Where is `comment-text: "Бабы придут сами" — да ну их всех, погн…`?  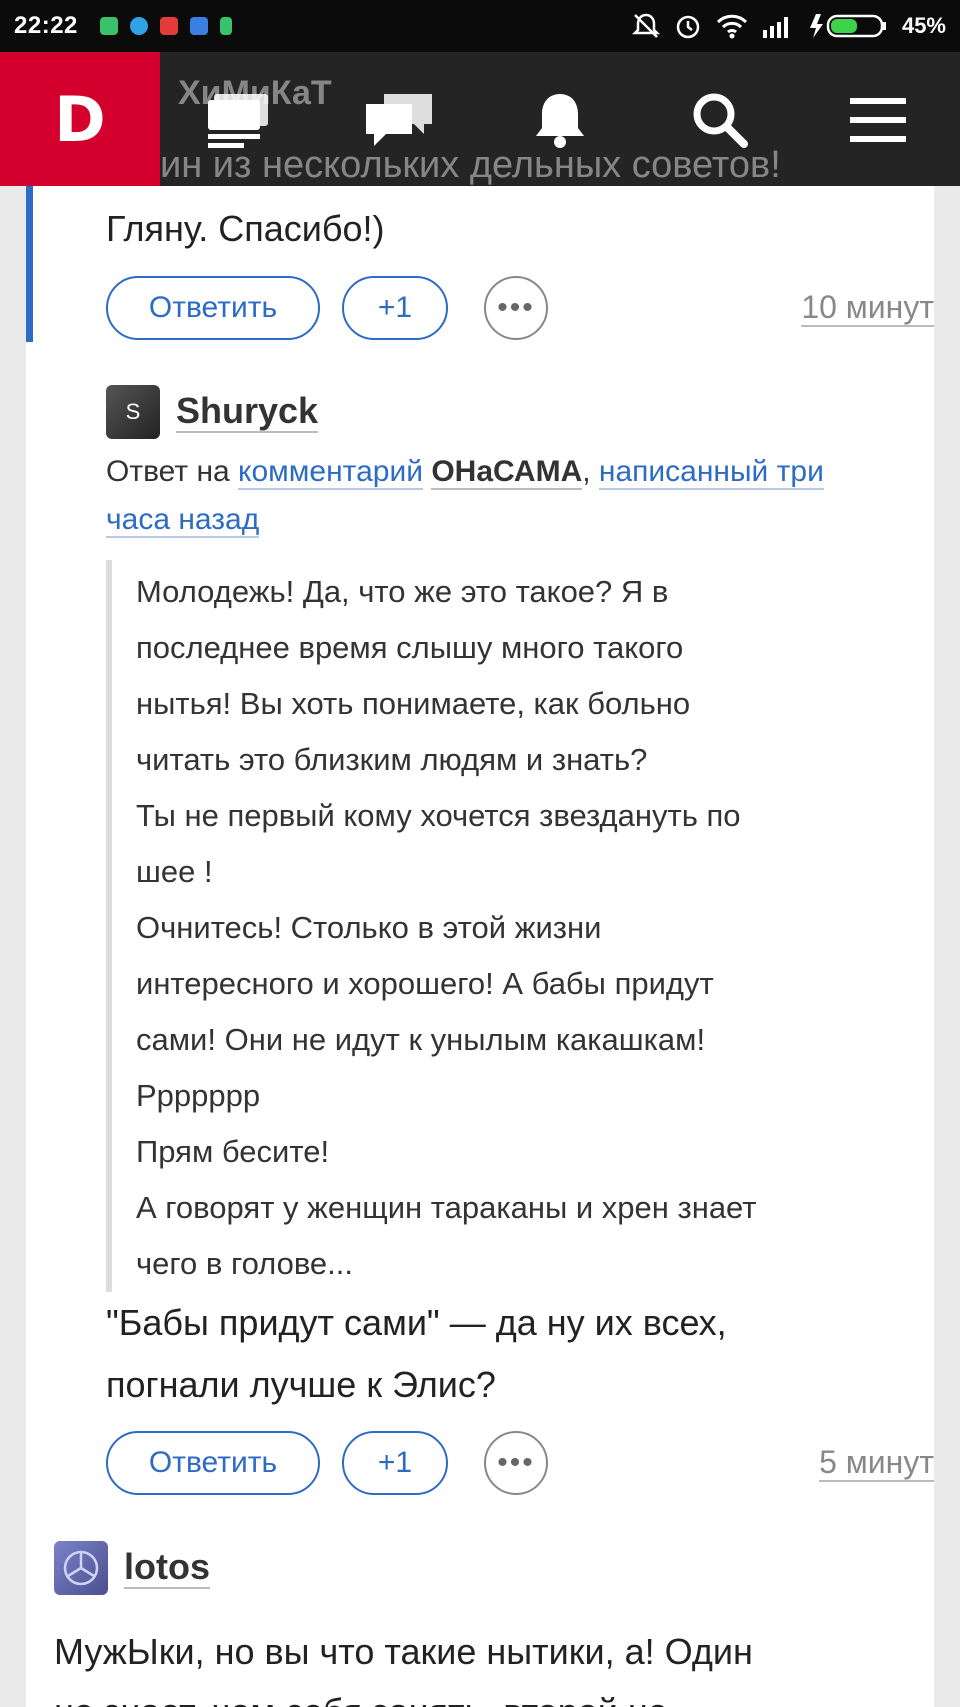
comment-text: "Бабы придут сами" — да ну их всех, погн… is located at coordinates (506, 1354).